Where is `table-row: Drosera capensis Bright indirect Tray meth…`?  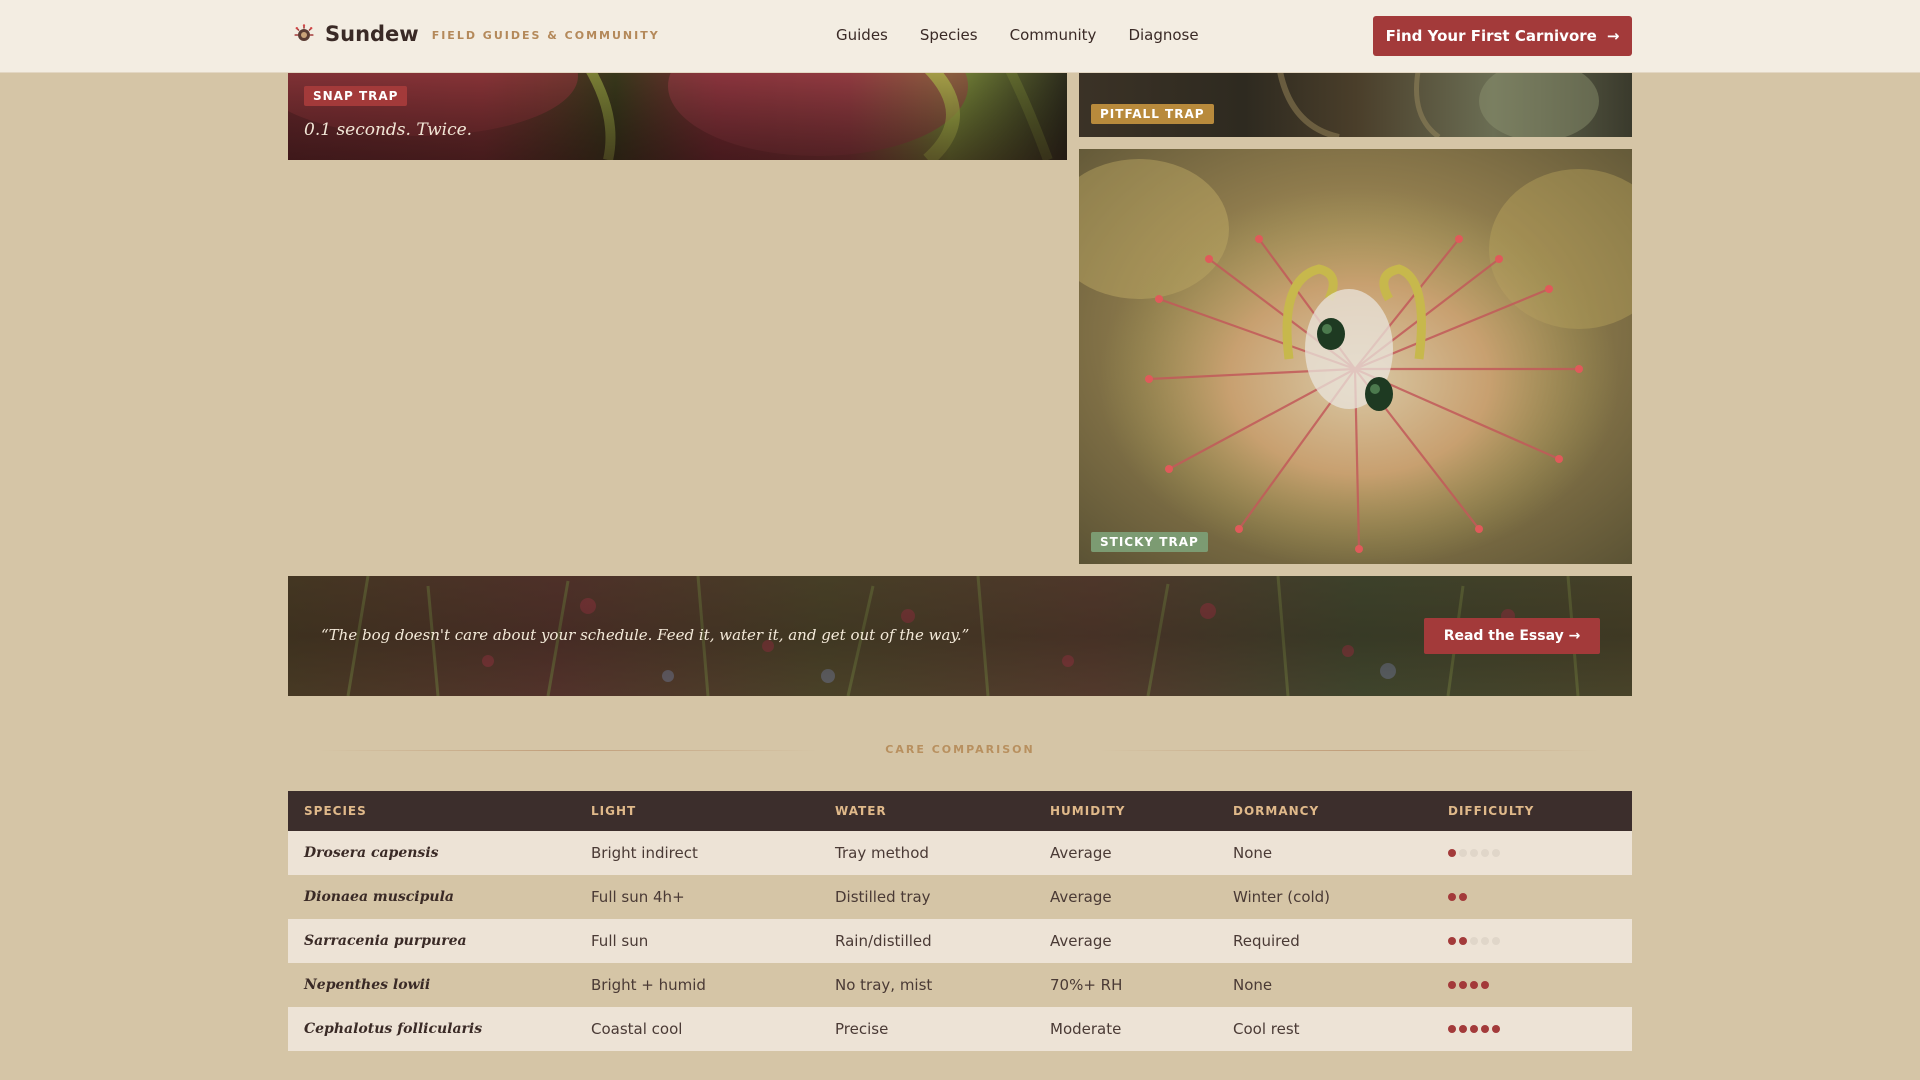
table-row: Drosera capensis Bright indirect Tray meth… is located at coordinates (960, 853).